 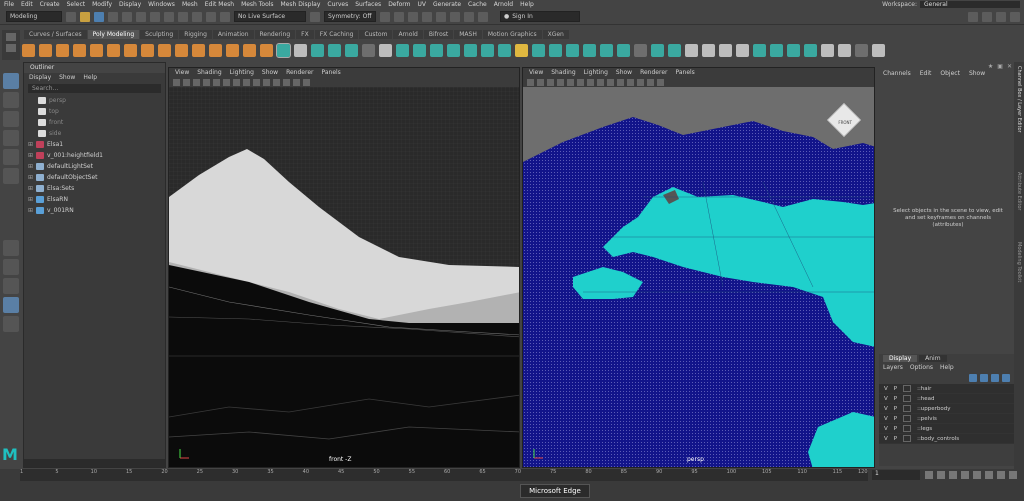 I want to click on menu-generate: Generate, so click(x=447, y=4).